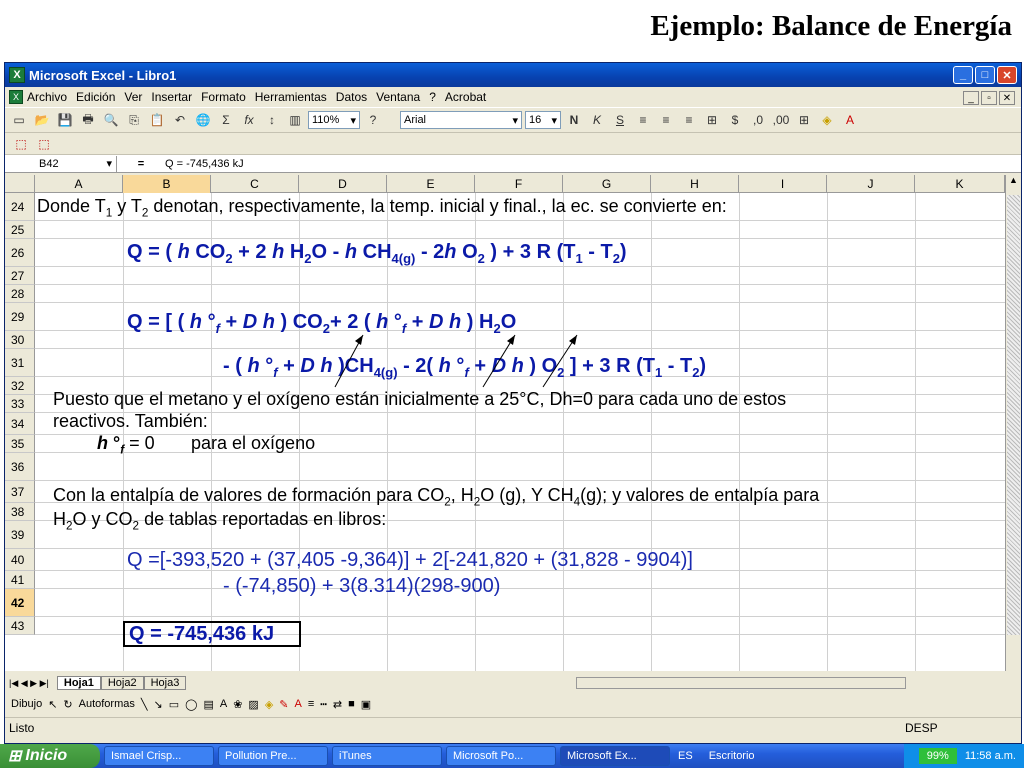 The width and height of the screenshot is (1024, 768). I want to click on font-size-select: 16 ▾, so click(543, 120).